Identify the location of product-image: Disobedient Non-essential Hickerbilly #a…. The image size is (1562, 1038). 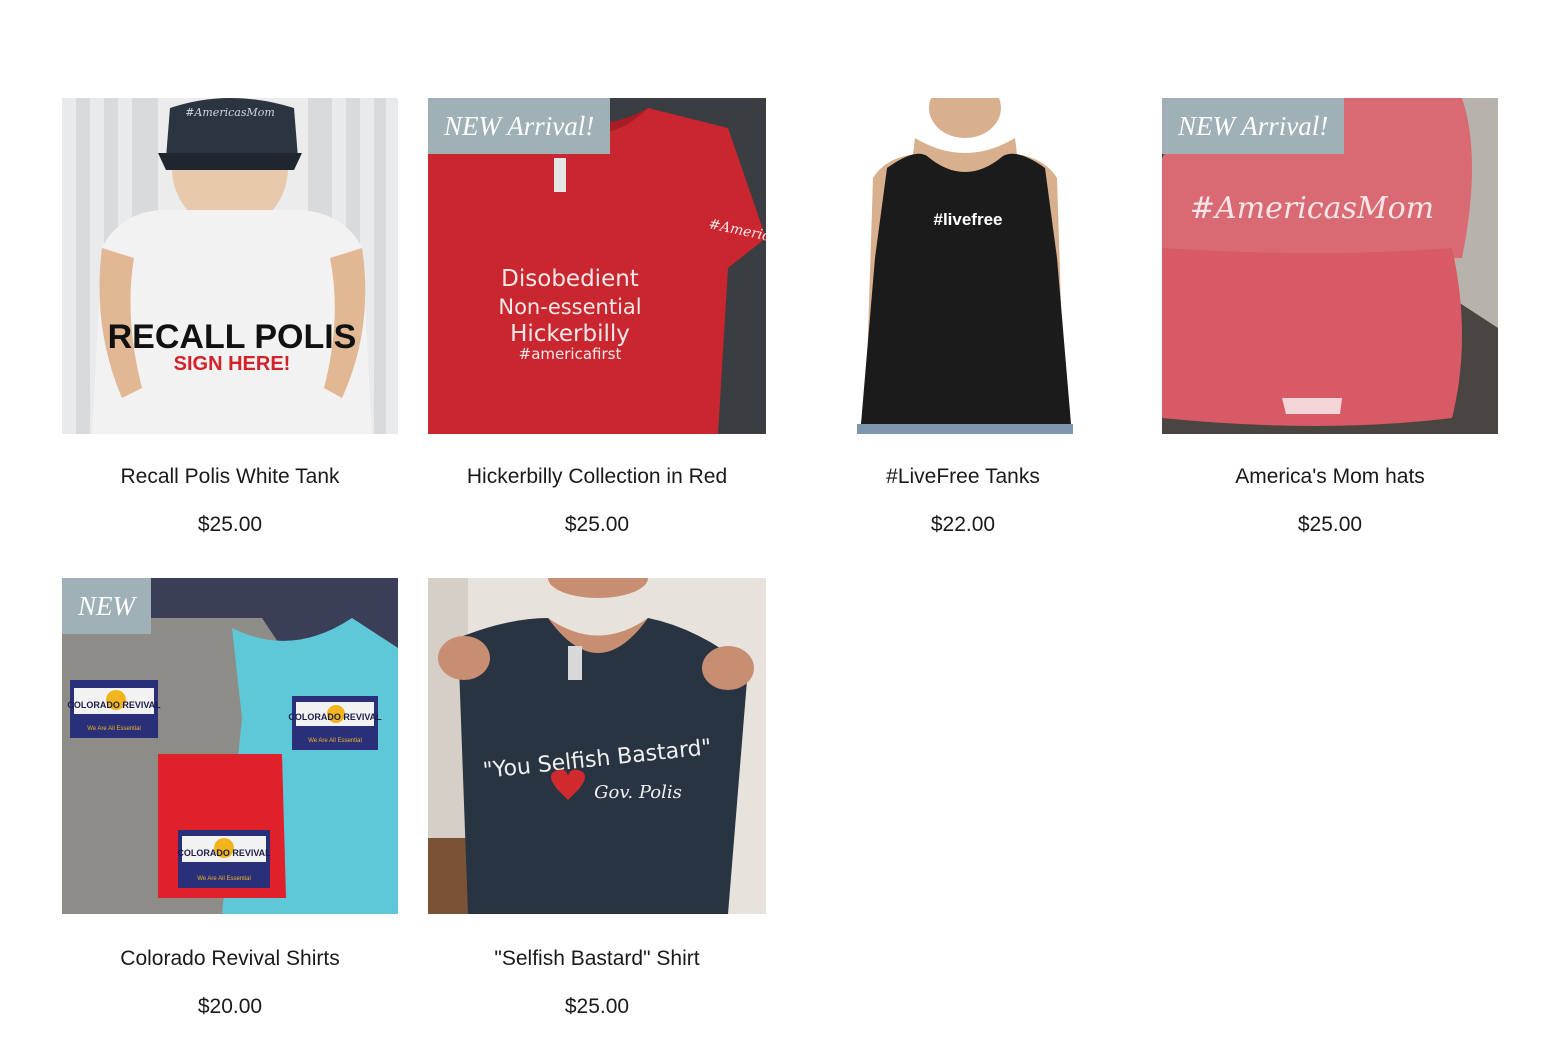
(597, 266).